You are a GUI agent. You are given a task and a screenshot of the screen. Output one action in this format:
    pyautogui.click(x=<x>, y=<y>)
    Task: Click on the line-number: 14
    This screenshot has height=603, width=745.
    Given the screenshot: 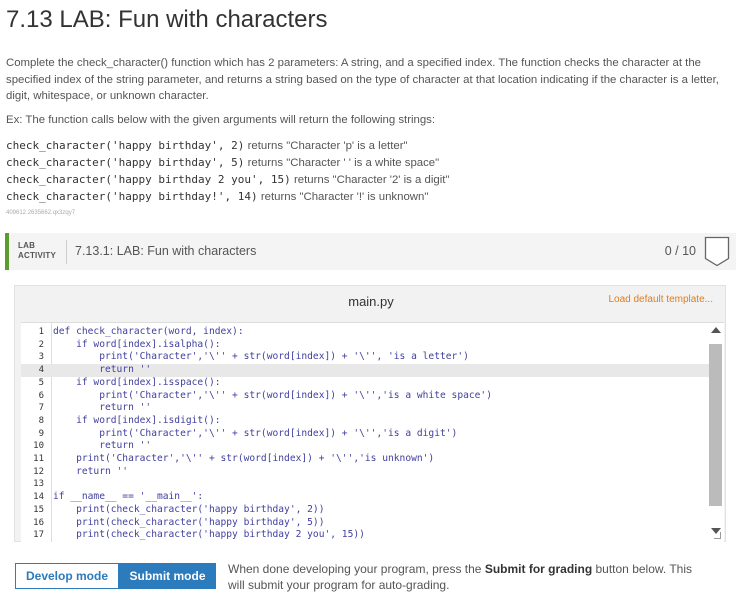 What is the action you would take?
    pyautogui.click(x=38, y=497)
    